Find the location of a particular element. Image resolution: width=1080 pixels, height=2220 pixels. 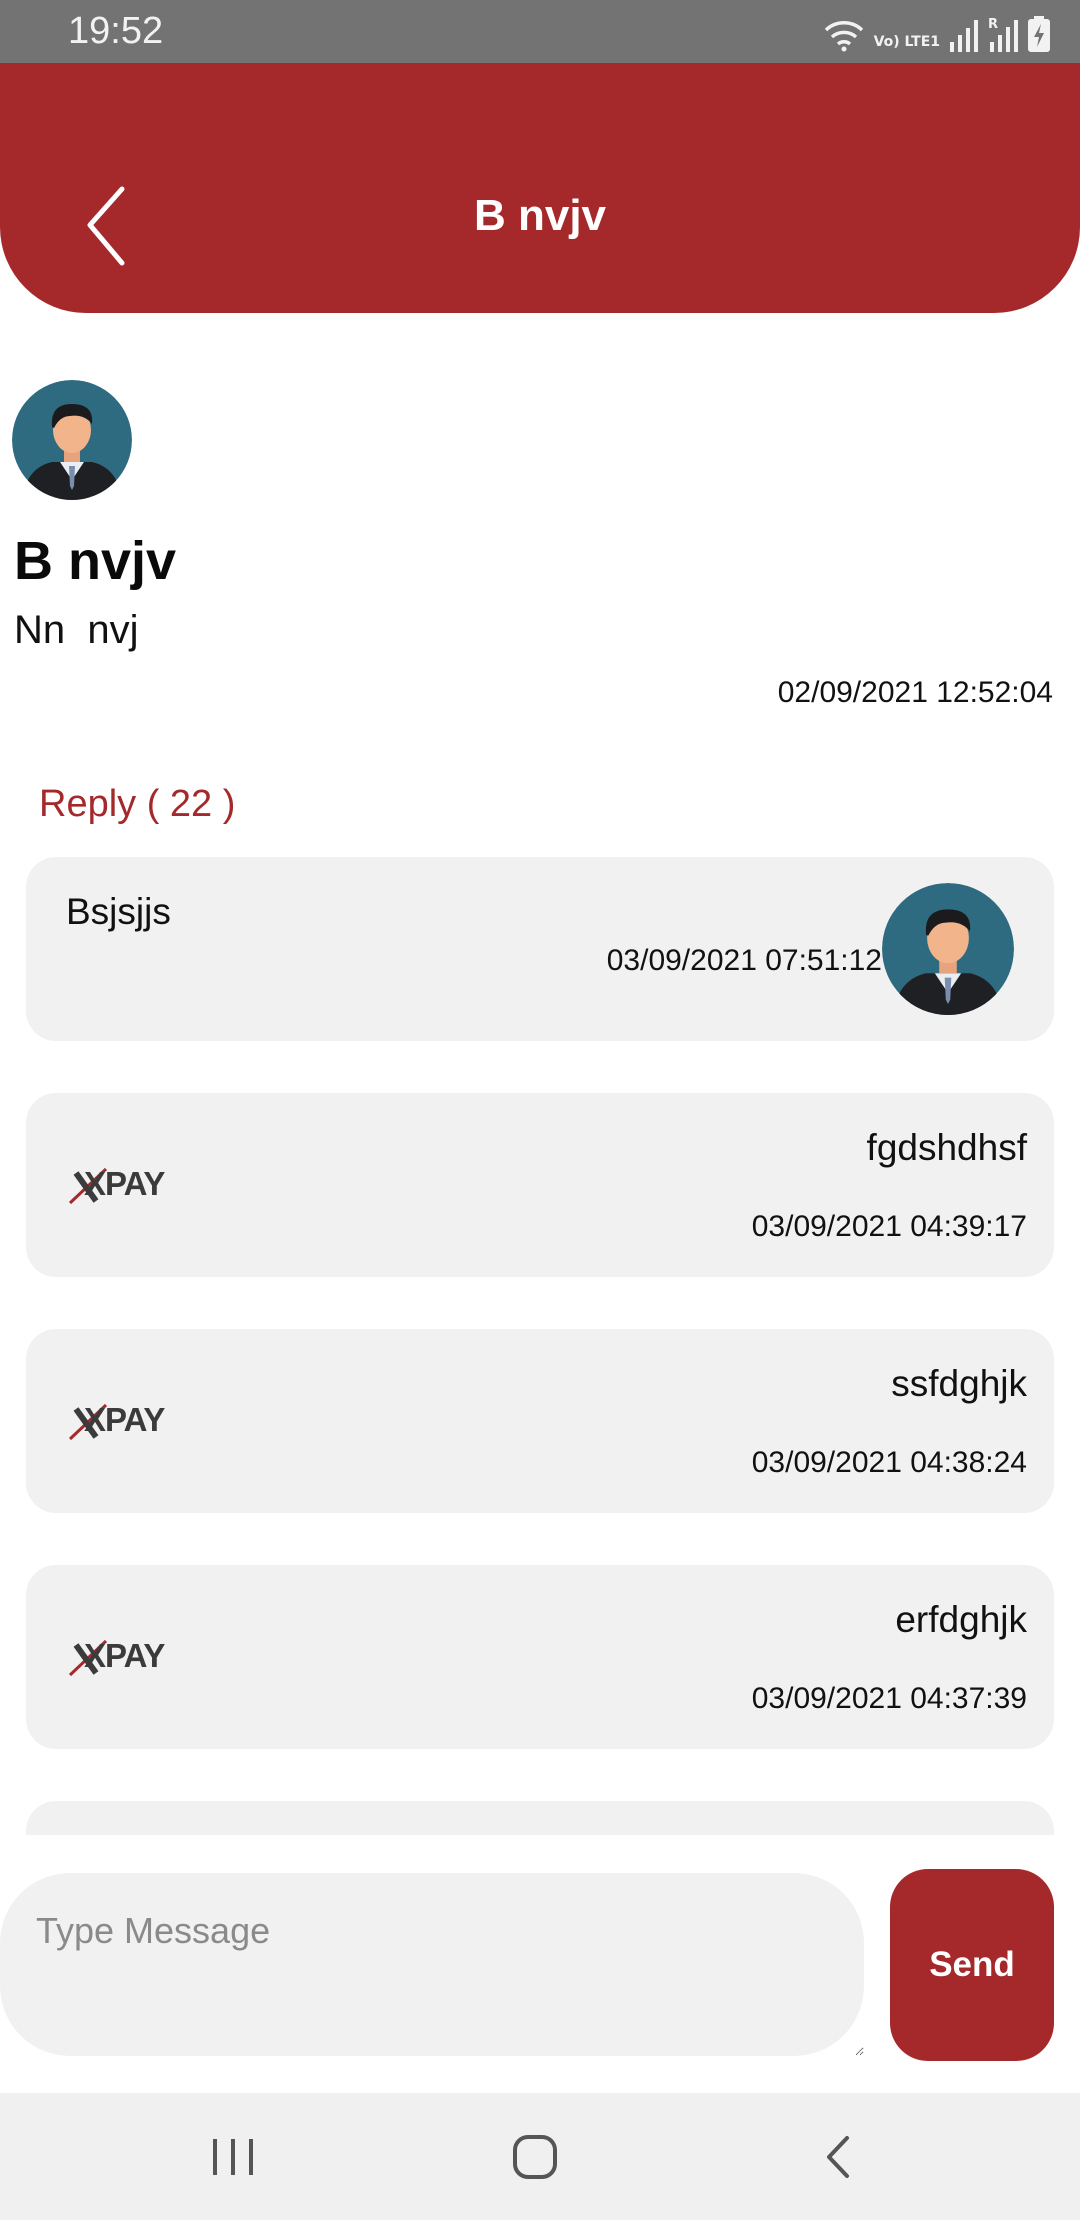

reply-text: Bsjsjjs is located at coordinates (118, 911).